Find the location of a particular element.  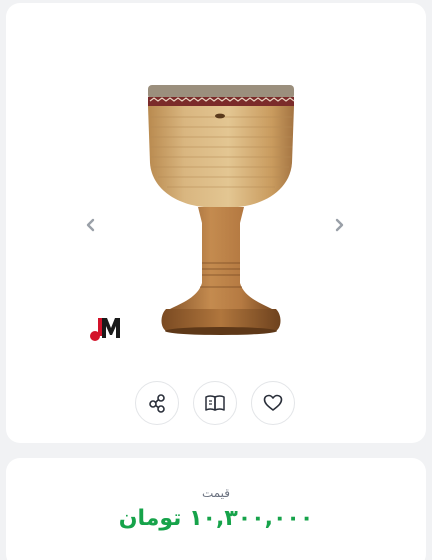

share-button is located at coordinates (157, 403).